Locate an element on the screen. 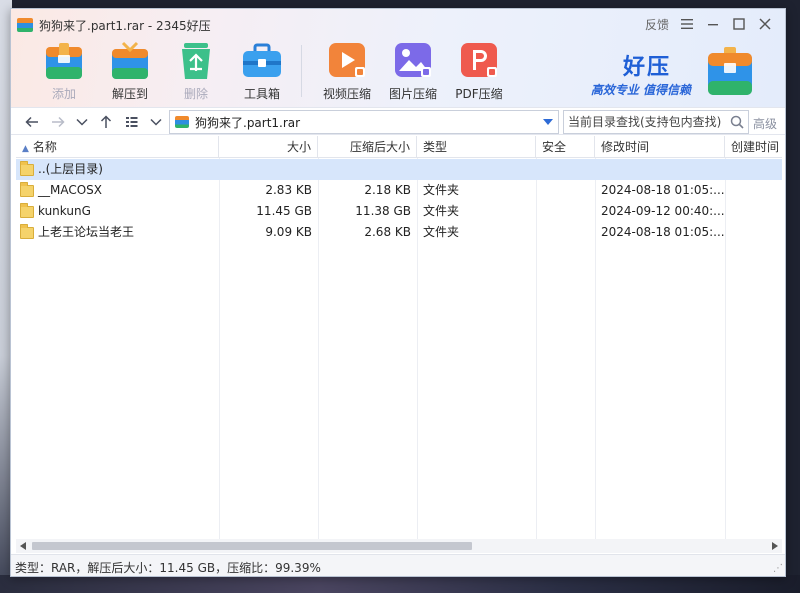 The height and width of the screenshot is (593, 800). feedback-button: 反馈 is located at coordinates (657, 24).